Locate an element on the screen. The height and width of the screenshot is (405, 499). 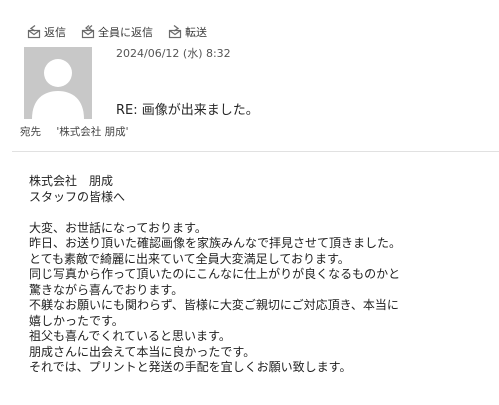
to-label: 宛先 is located at coordinates (30, 132).